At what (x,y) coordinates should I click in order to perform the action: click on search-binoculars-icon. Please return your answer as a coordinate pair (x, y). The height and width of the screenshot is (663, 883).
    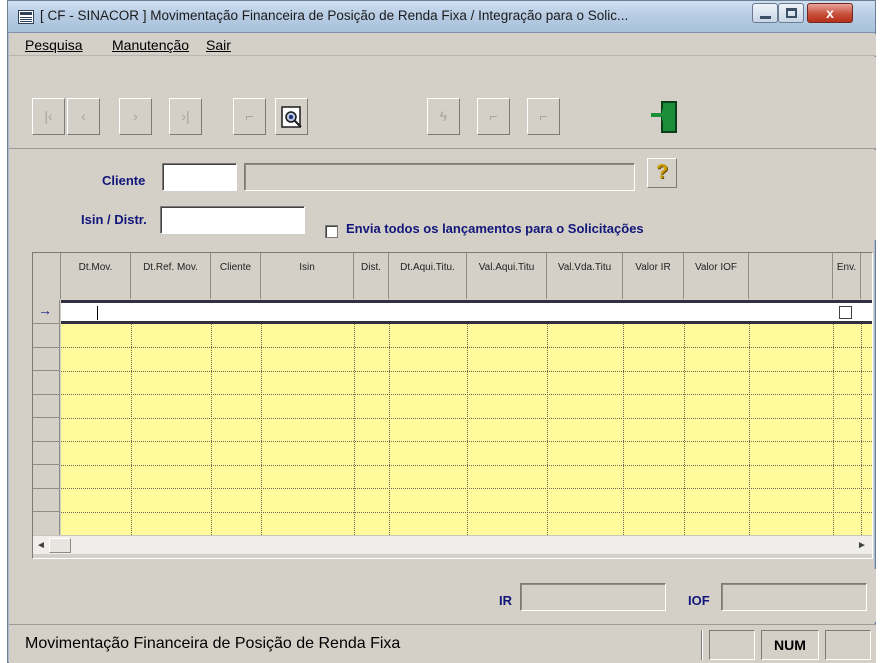
    Looking at the image, I should click on (291, 117).